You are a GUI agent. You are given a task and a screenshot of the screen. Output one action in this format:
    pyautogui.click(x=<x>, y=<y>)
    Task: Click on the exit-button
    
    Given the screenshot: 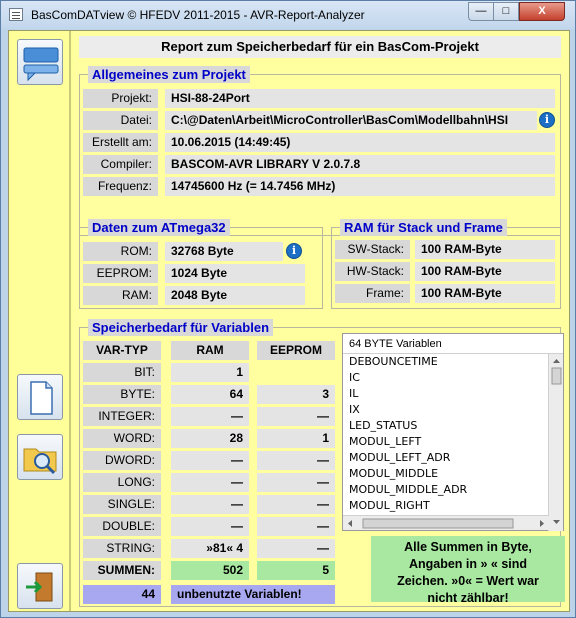 What is the action you would take?
    pyautogui.click(x=40, y=586)
    